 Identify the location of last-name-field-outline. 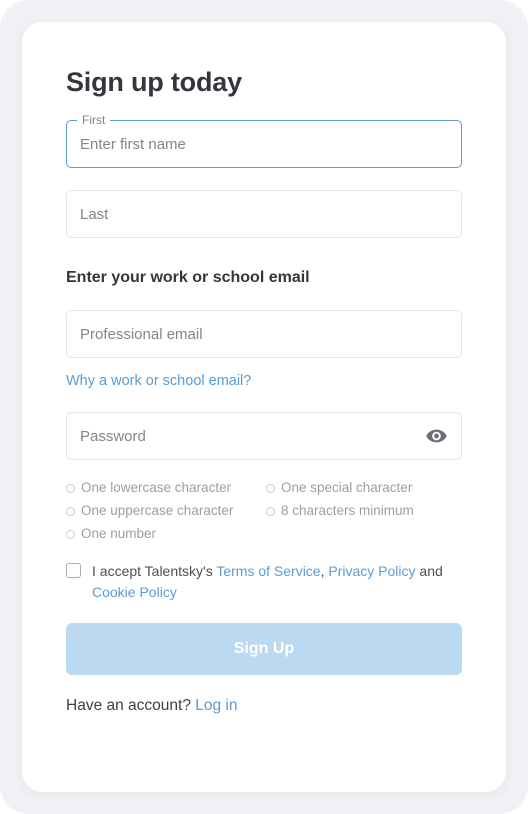
(264, 214).